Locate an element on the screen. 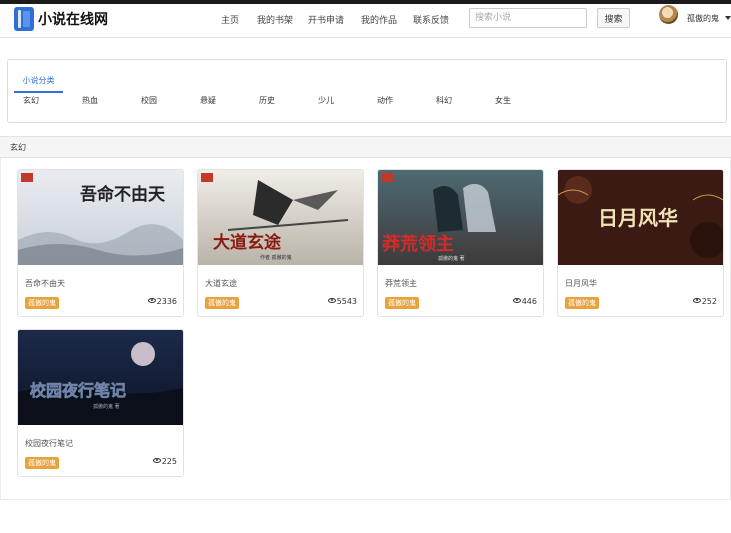  category-item-kehuan: 科幻 is located at coordinates (444, 100).